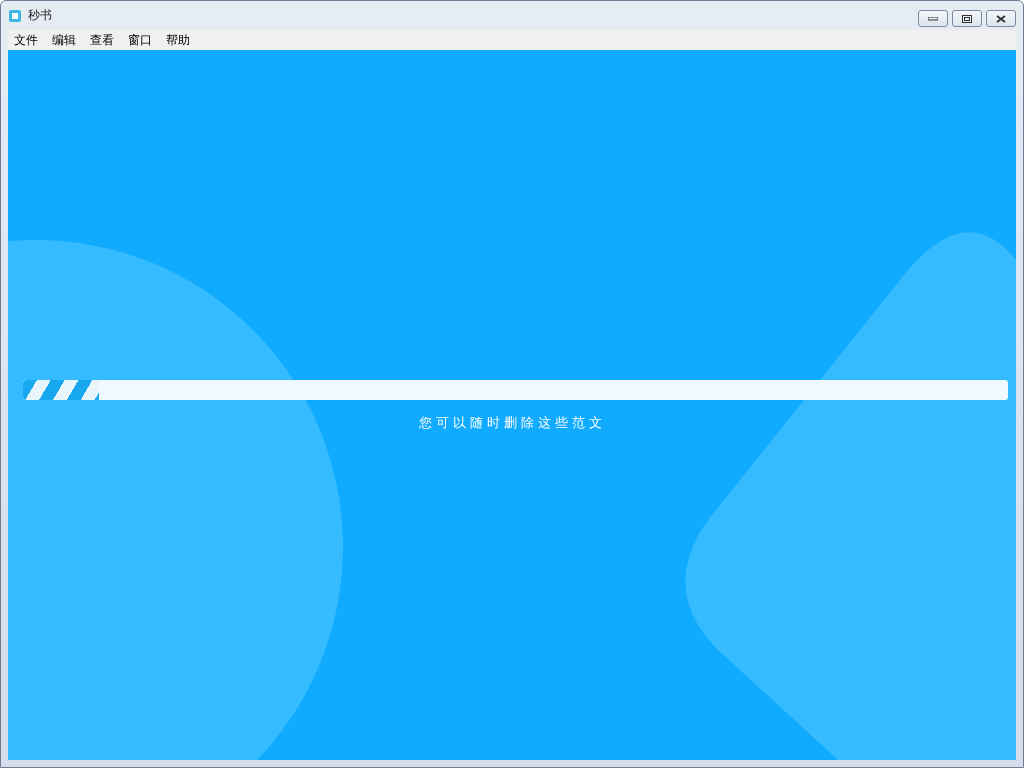  Describe the element at coordinates (40, 15) in the screenshot. I see `window-title: 秒书` at that location.